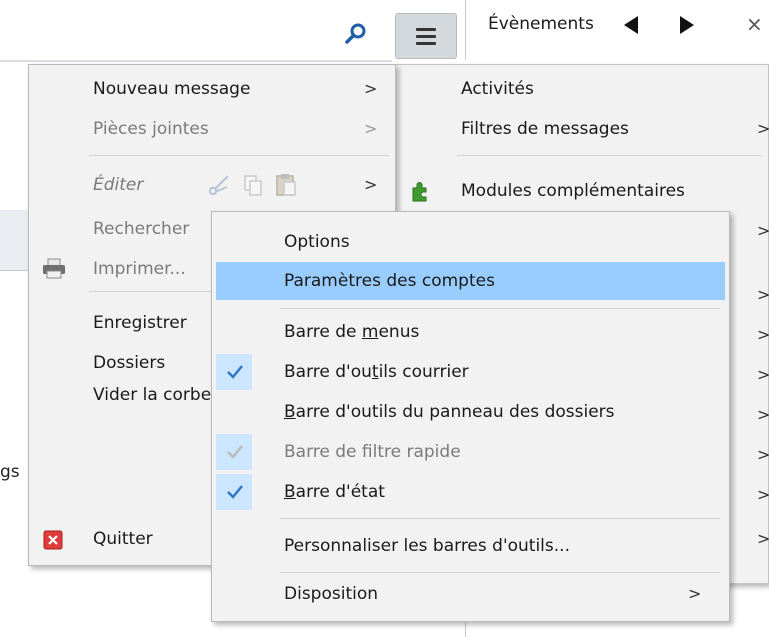 The height and width of the screenshot is (637, 769). I want to click on menu-item-layout: Disposition >, so click(470, 594).